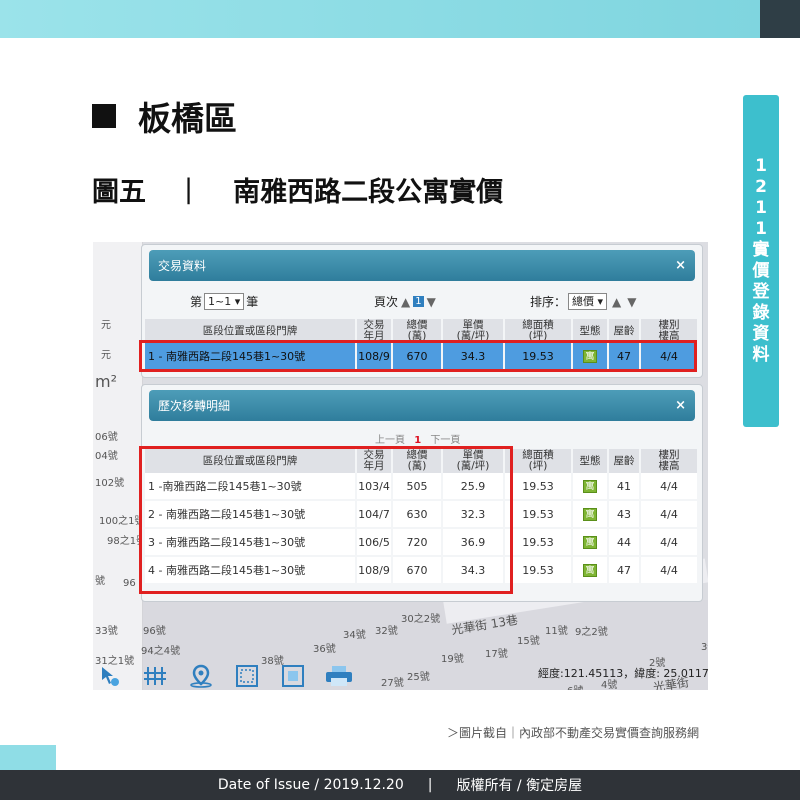  What do you see at coordinates (155, 676) in the screenshot?
I see `grid-select-icon` at bounding box center [155, 676].